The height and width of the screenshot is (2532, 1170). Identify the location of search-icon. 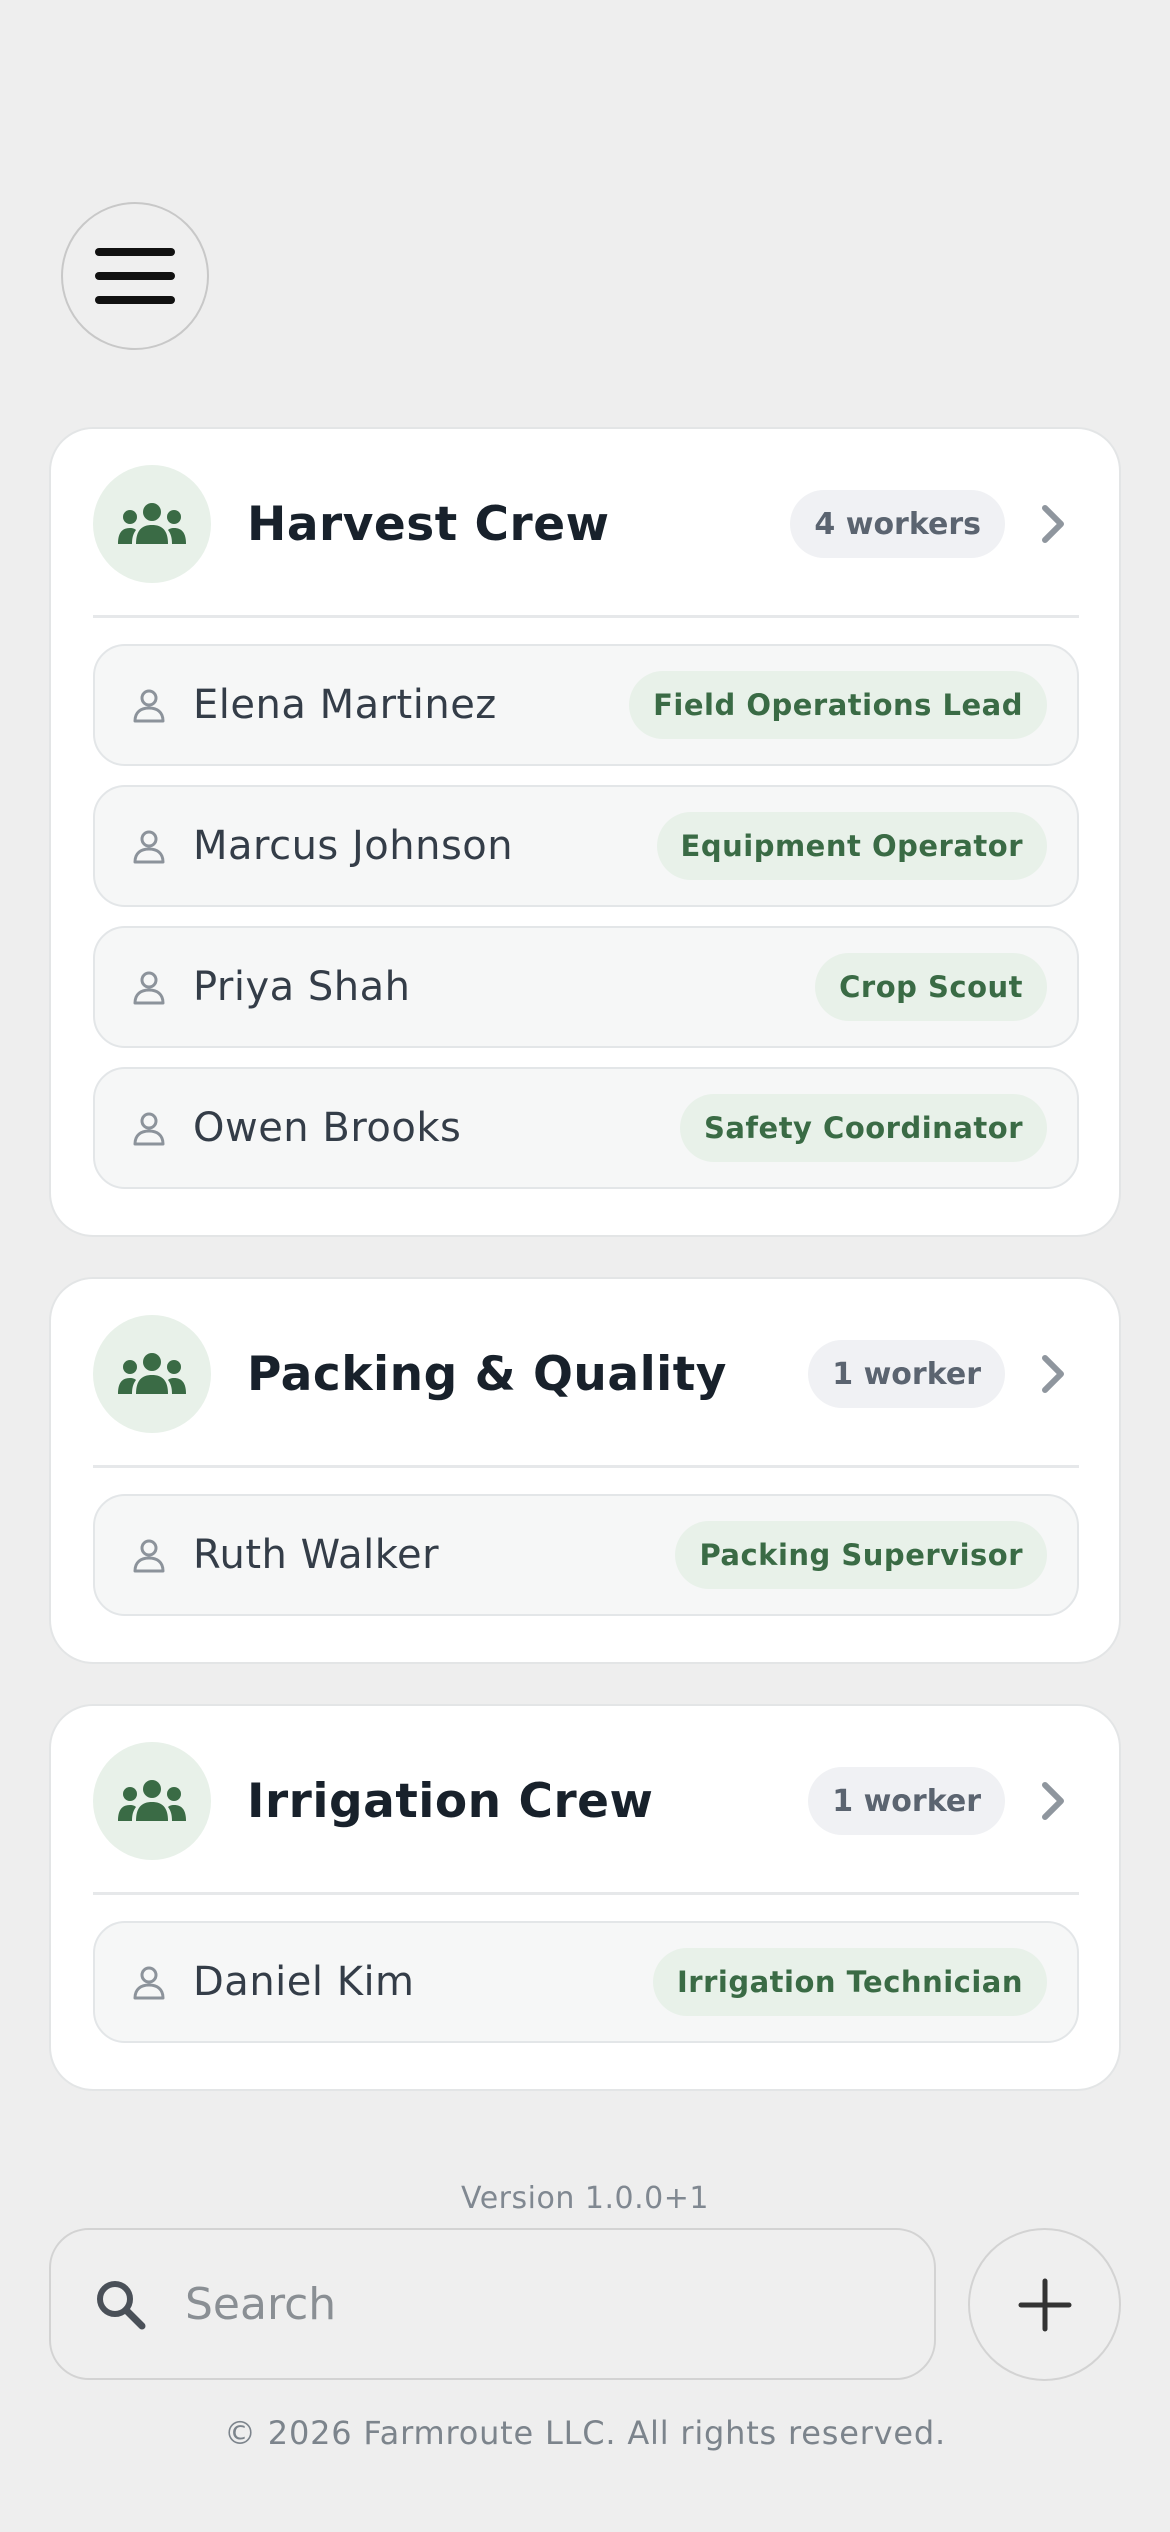
(121, 2305).